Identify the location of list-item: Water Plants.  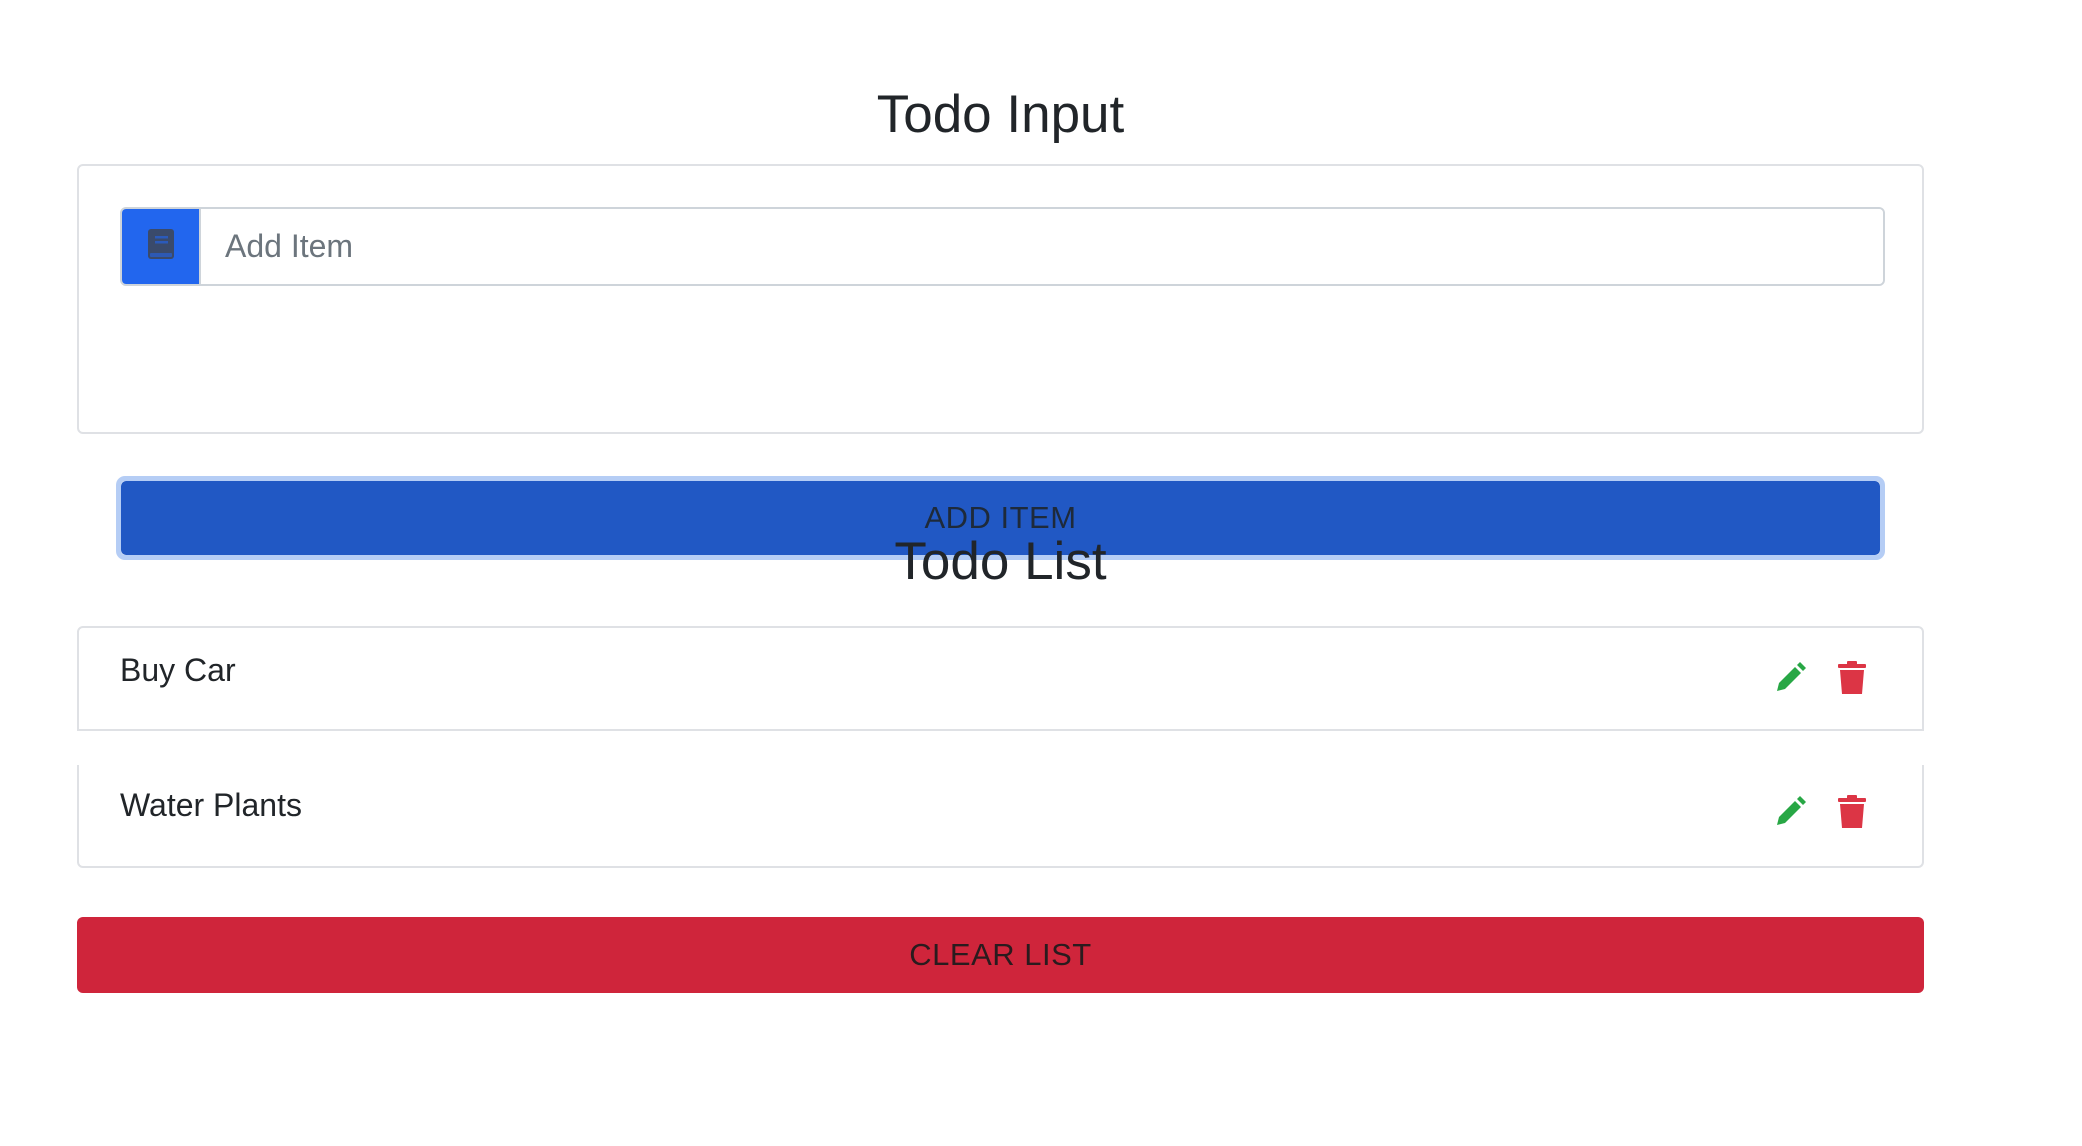
(1000, 816).